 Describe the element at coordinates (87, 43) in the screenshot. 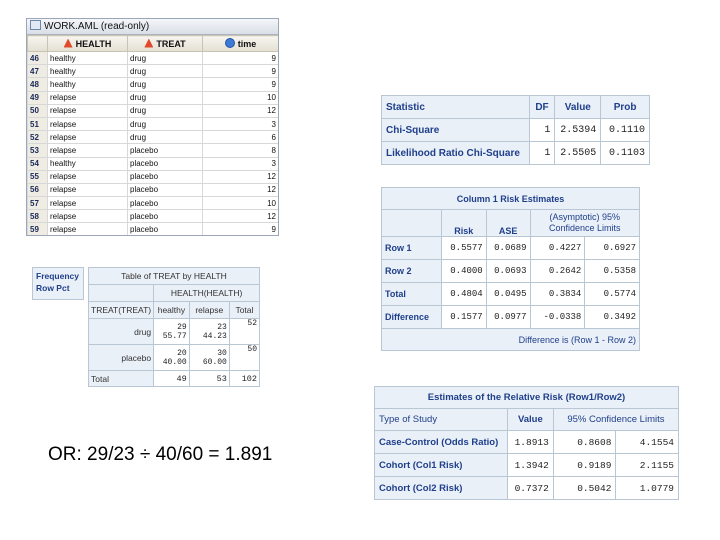

I see `column-header-health: HEALTH` at that location.